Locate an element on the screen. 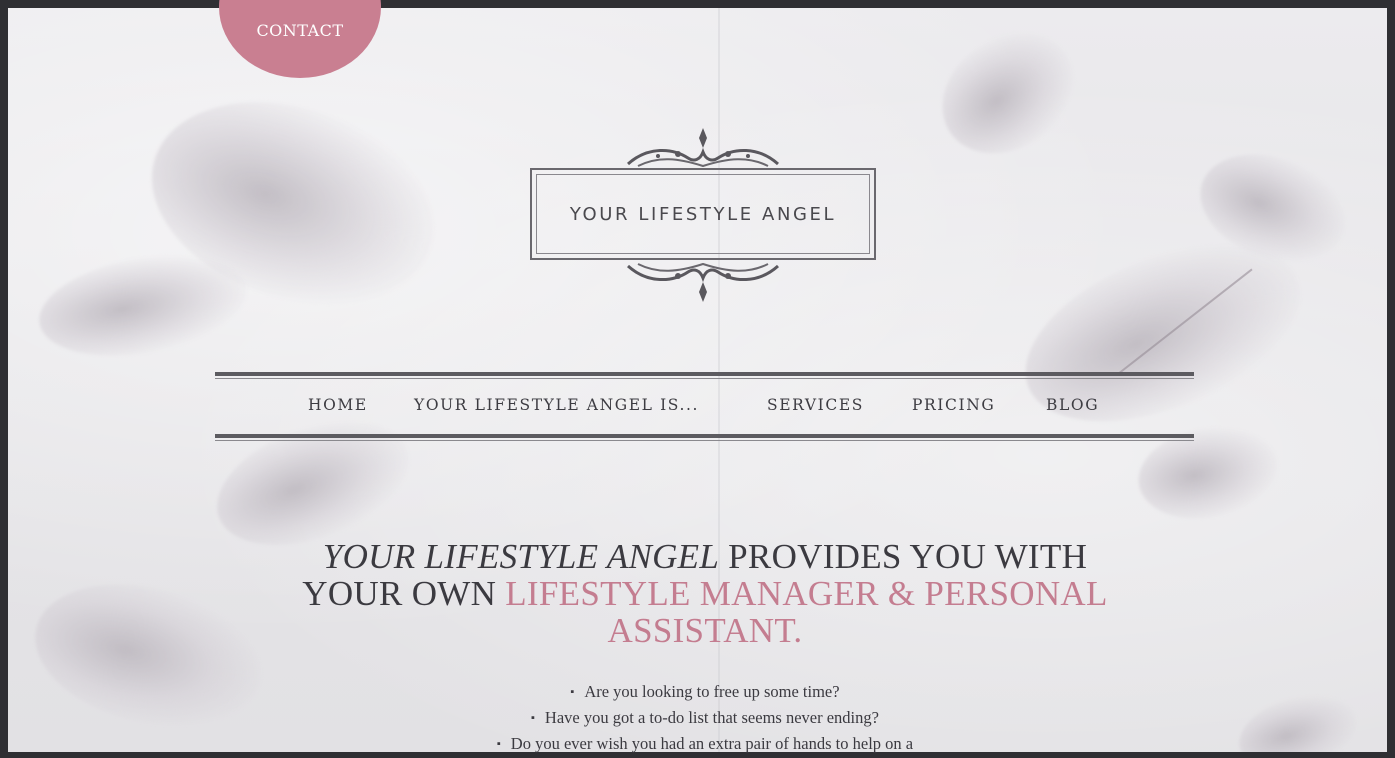 This screenshot has width=1395, height=758. nav-item-pricing: PRICING is located at coordinates (979, 405).